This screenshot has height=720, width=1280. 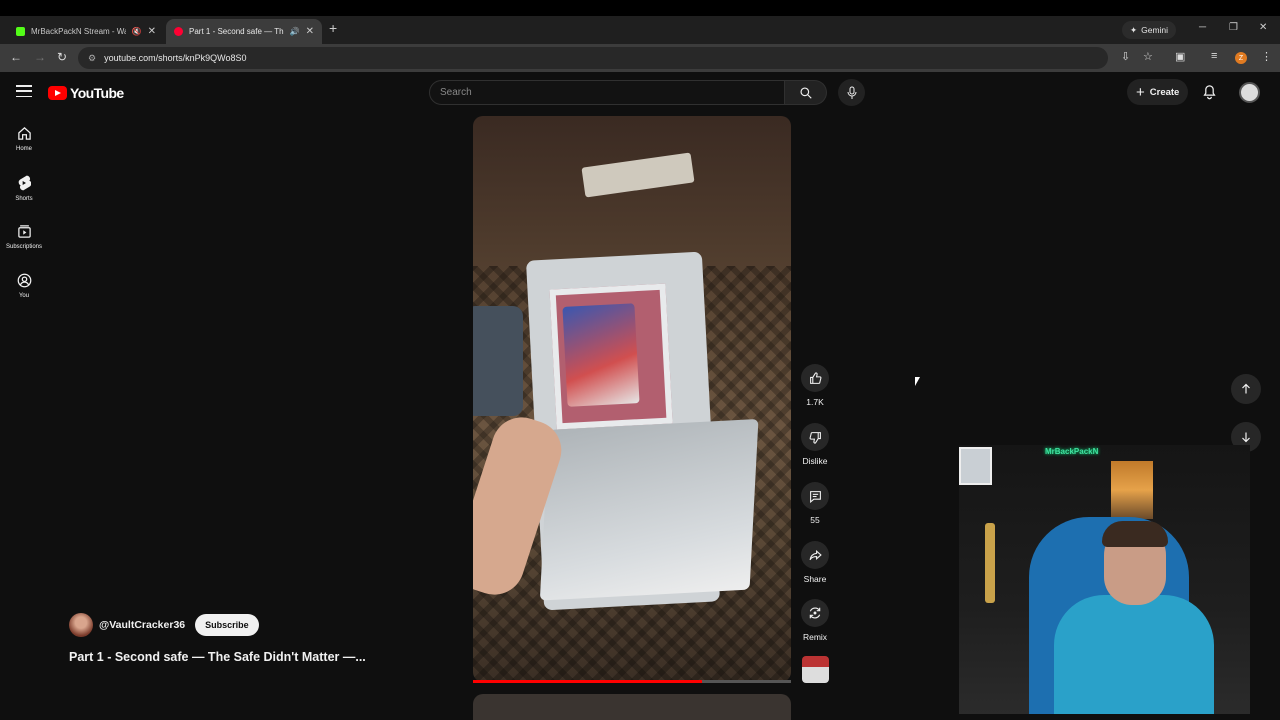 I want to click on dislike-label: Dislike, so click(x=815, y=461).